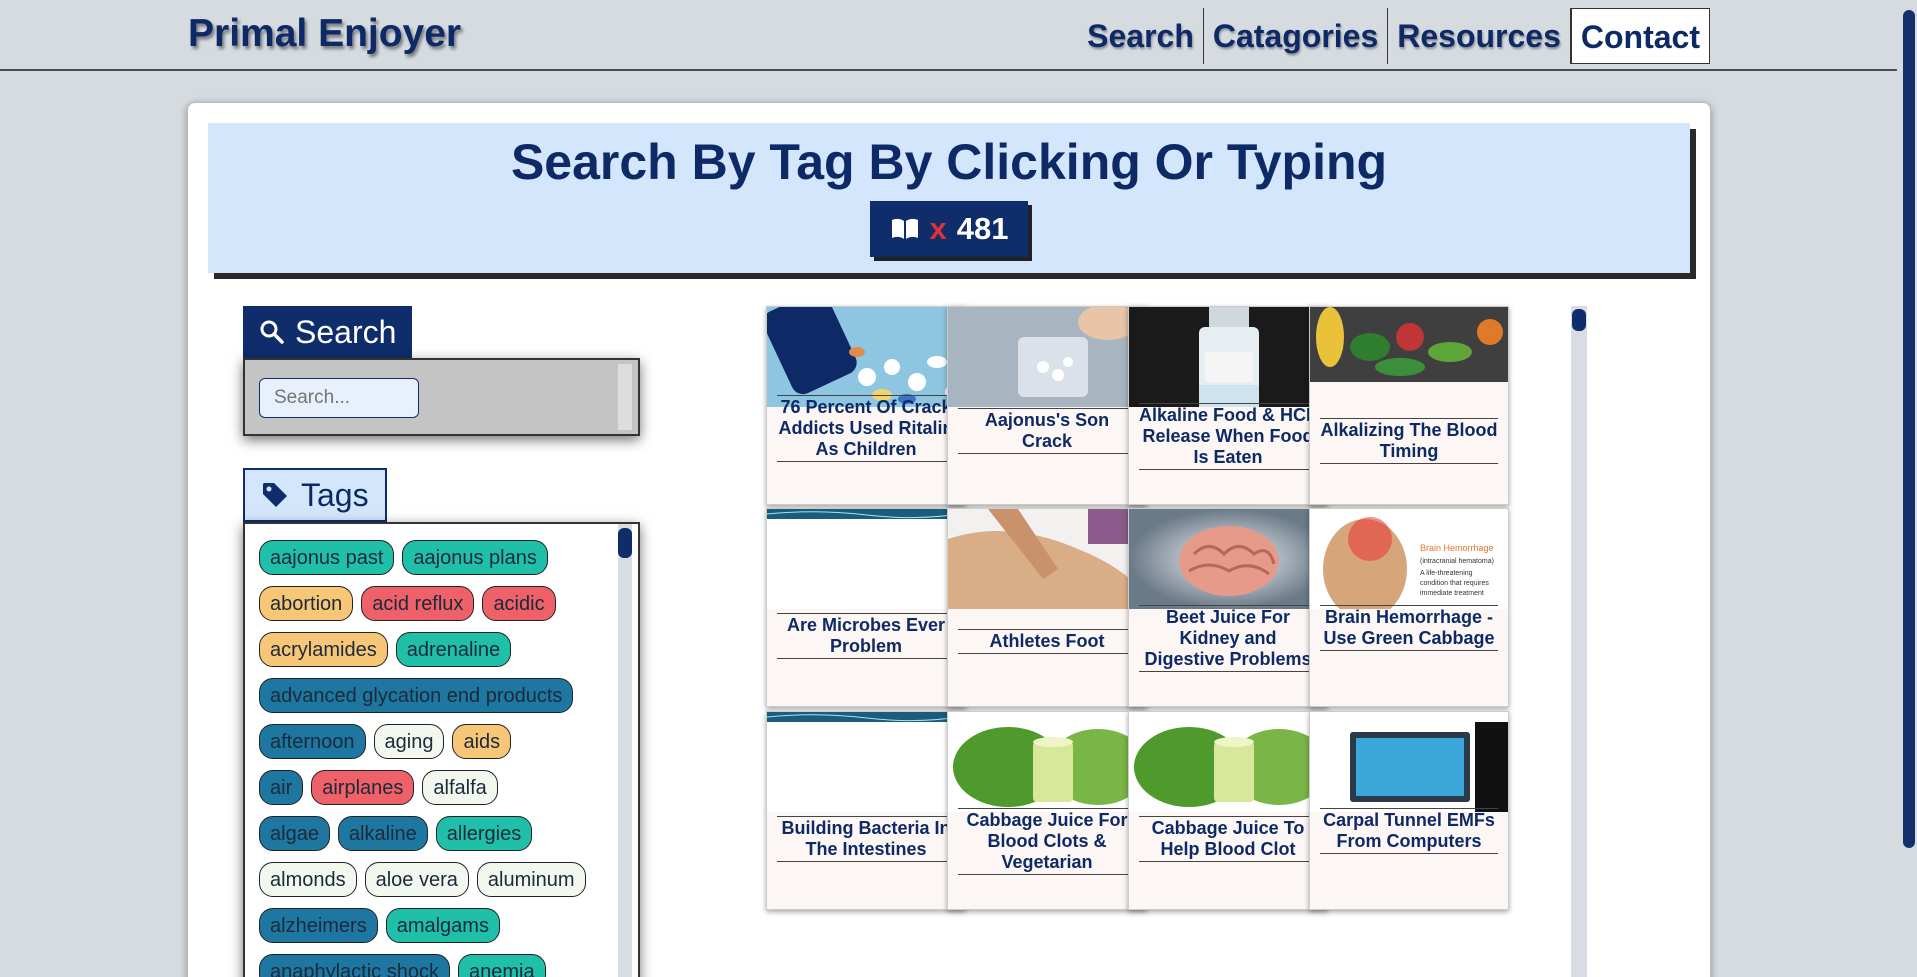 Image resolution: width=1917 pixels, height=977 pixels. Describe the element at coordinates (339, 398) in the screenshot. I see `search-input` at that location.